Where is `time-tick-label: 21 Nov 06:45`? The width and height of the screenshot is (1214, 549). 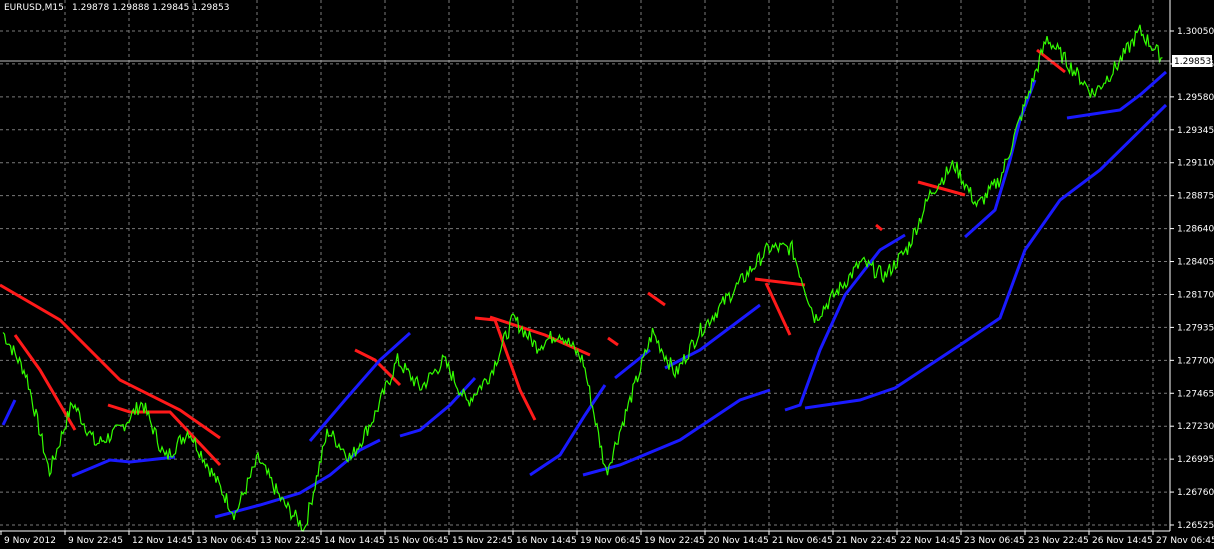
time-tick-label: 21 Nov 06:45 is located at coordinates (802, 541).